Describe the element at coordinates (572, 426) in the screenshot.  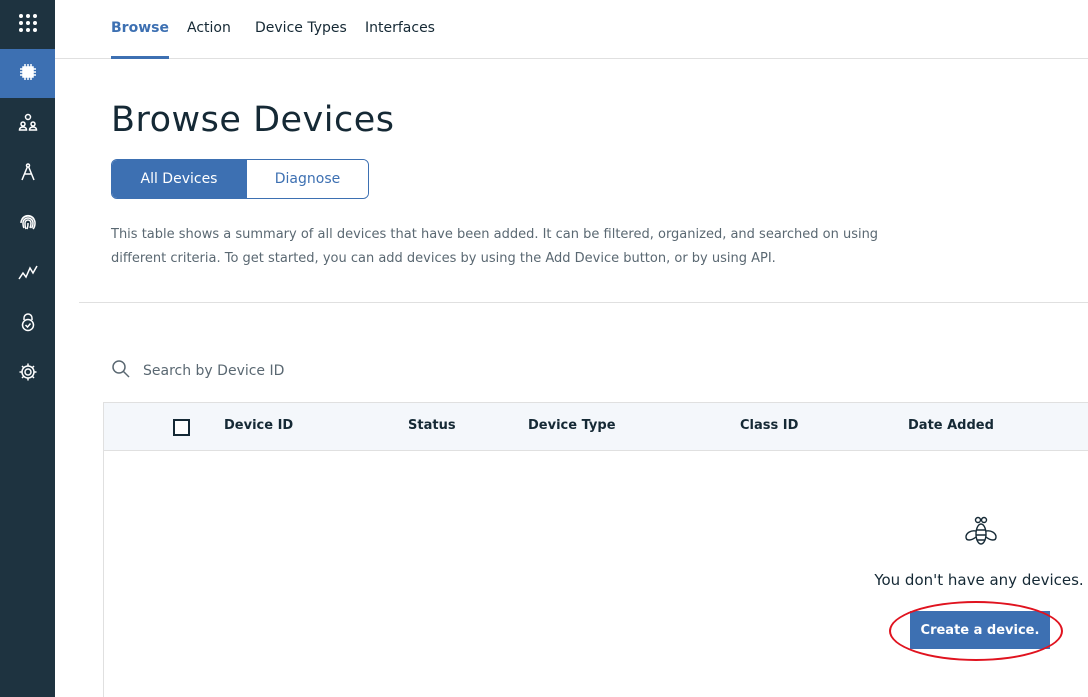
I see `column-header-device-type: Device Type` at that location.